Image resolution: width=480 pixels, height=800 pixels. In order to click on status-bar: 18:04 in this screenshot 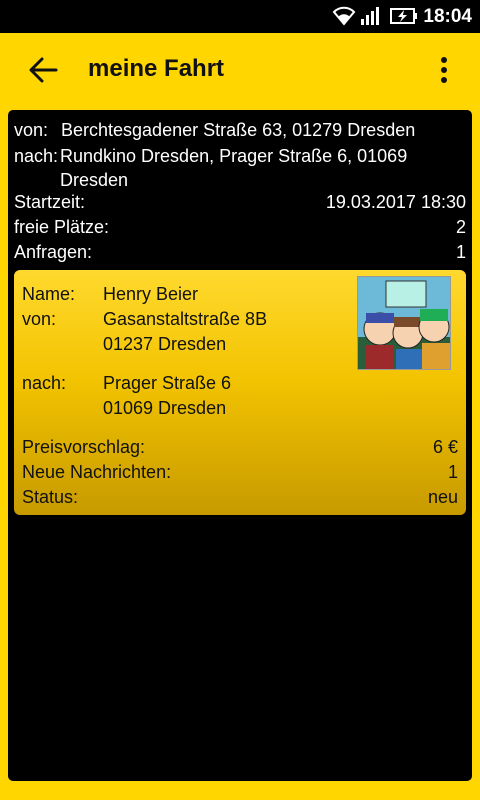, I will do `click(240, 16)`.